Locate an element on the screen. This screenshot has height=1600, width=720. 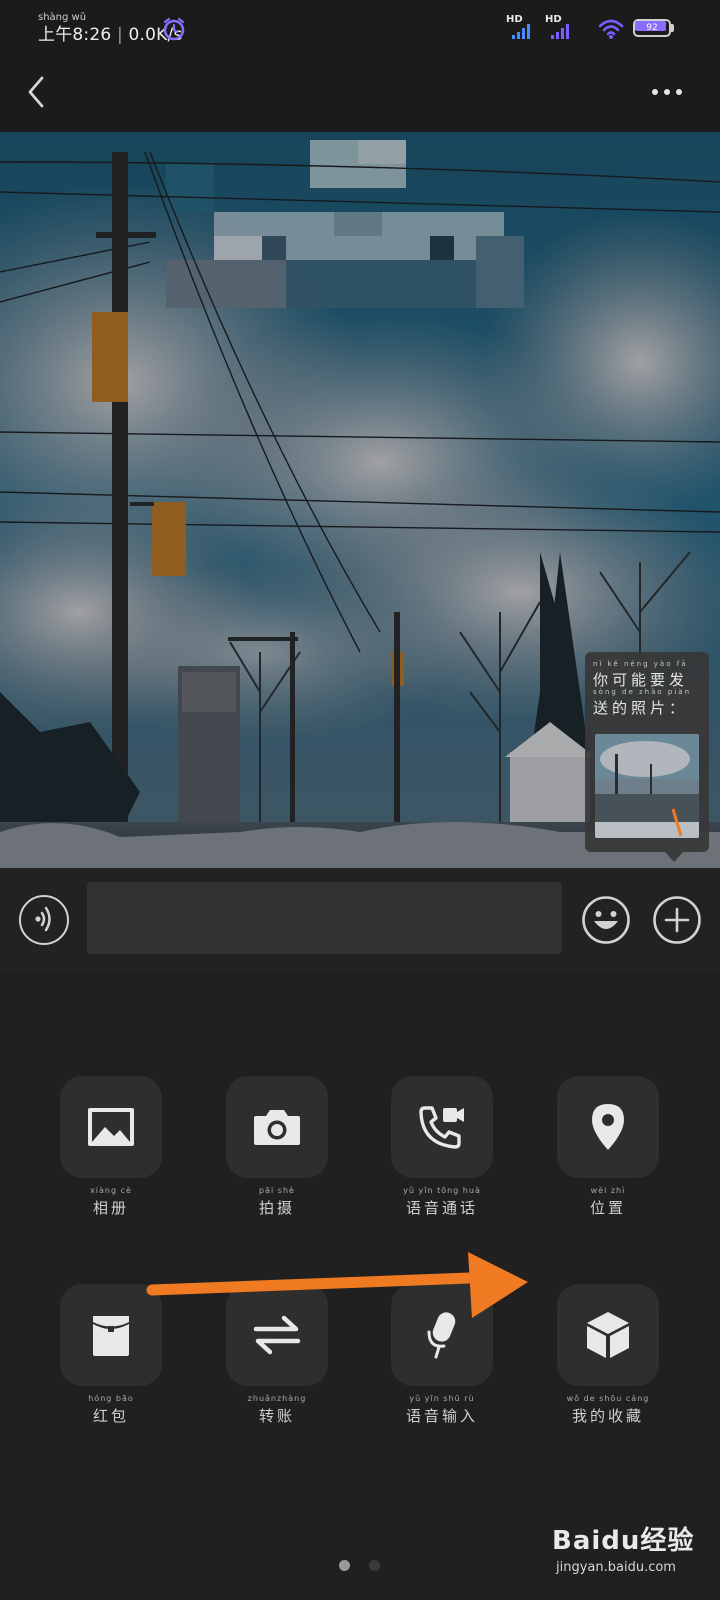
favorites-tile is located at coordinates (608, 1335).